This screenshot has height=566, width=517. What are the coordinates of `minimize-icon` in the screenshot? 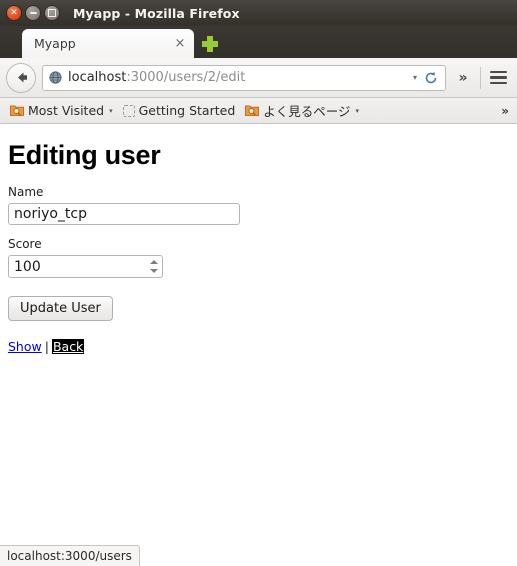 It's located at (33, 13).